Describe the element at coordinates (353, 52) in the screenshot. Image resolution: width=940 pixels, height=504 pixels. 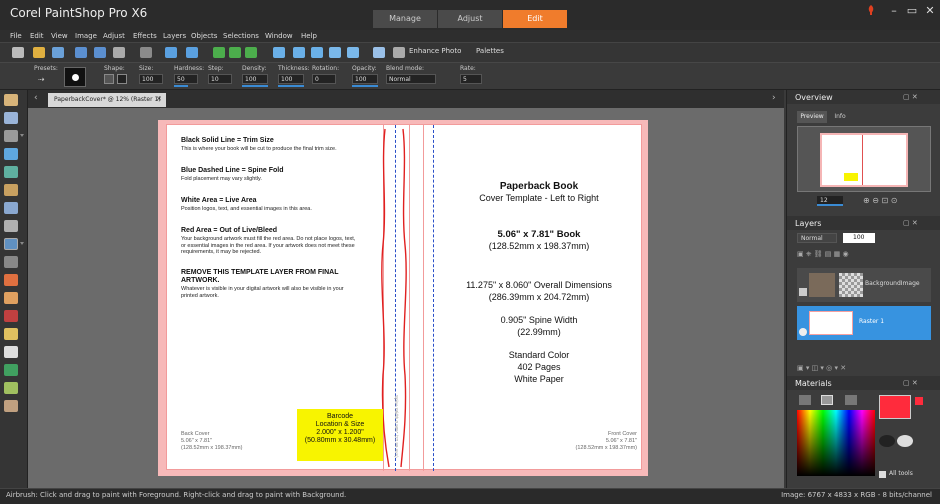
I see `zoom-out-icon` at that location.